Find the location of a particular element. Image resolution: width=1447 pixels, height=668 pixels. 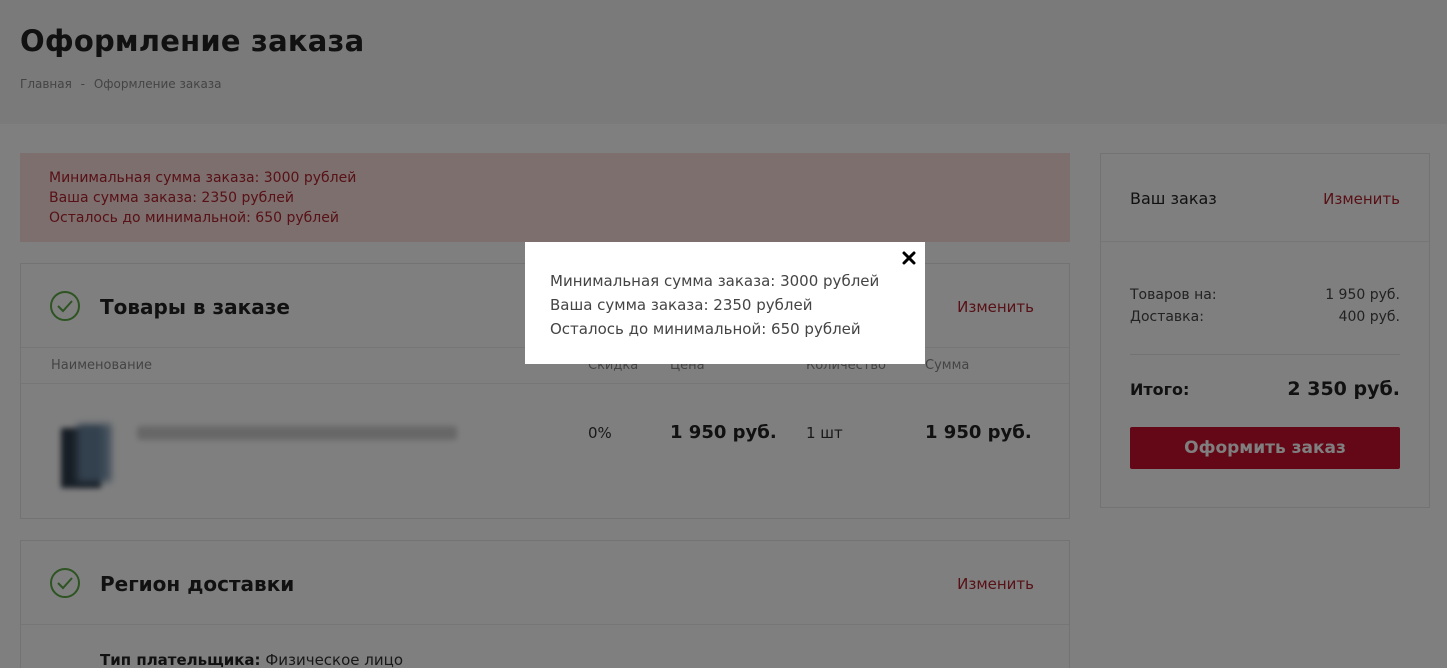

modal-line-your-sum: Ваша сумма заказа: 2350 рублей is located at coordinates (681, 305).